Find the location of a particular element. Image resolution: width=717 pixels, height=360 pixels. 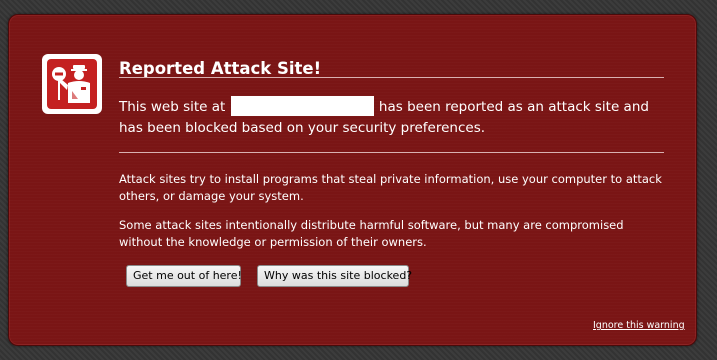

get-me-out-button: Get me out of here! is located at coordinates (184, 276).